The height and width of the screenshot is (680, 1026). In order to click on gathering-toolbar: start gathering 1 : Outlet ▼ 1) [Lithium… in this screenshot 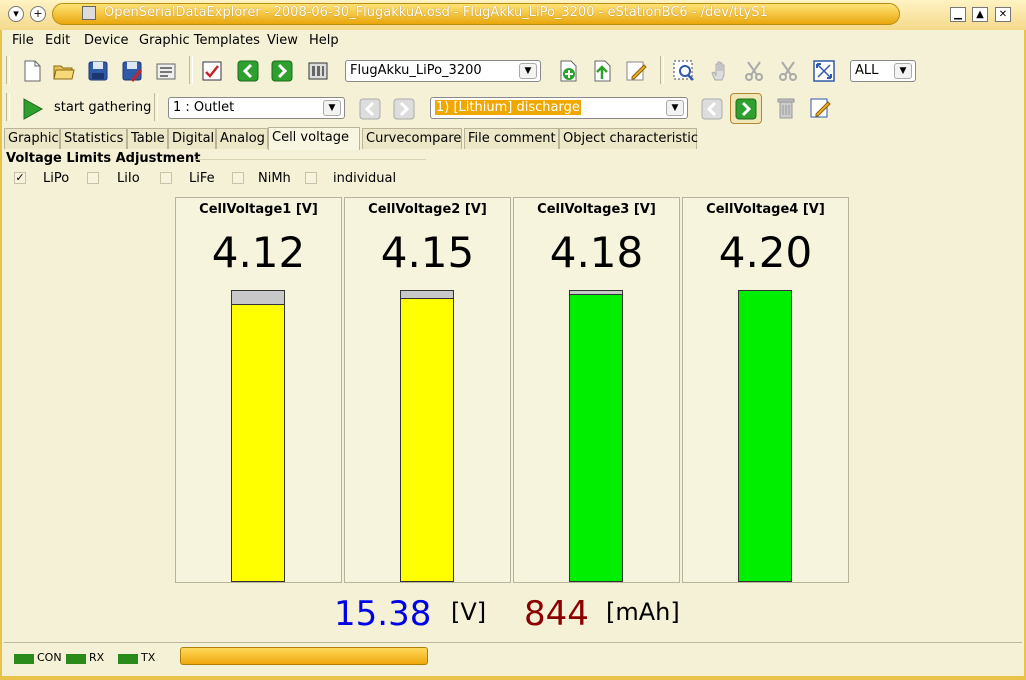, I will do `click(513, 108)`.